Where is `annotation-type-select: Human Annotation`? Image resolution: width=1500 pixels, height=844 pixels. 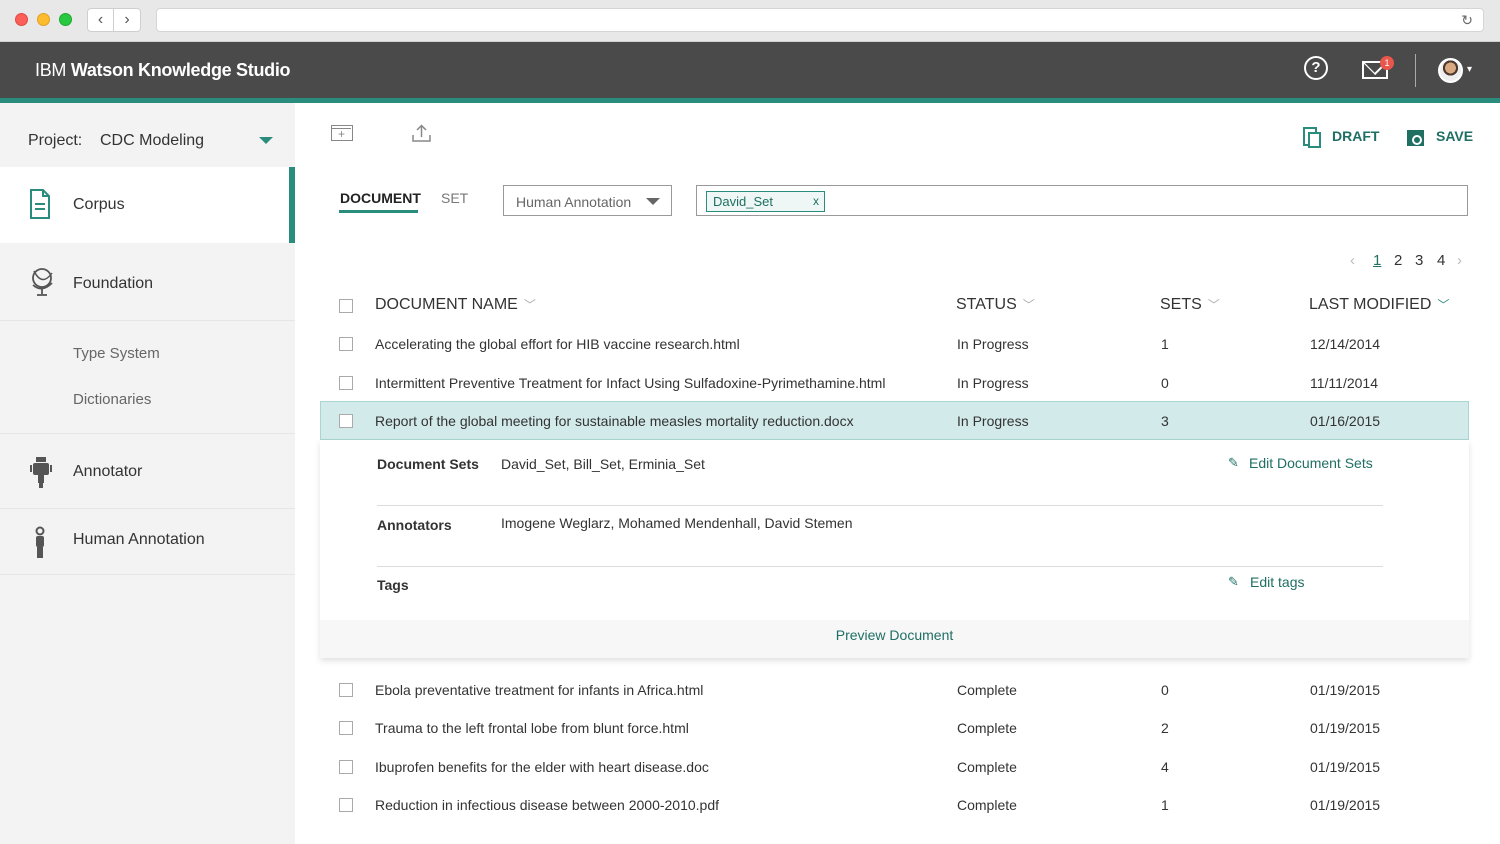 annotation-type-select: Human Annotation is located at coordinates (587, 200).